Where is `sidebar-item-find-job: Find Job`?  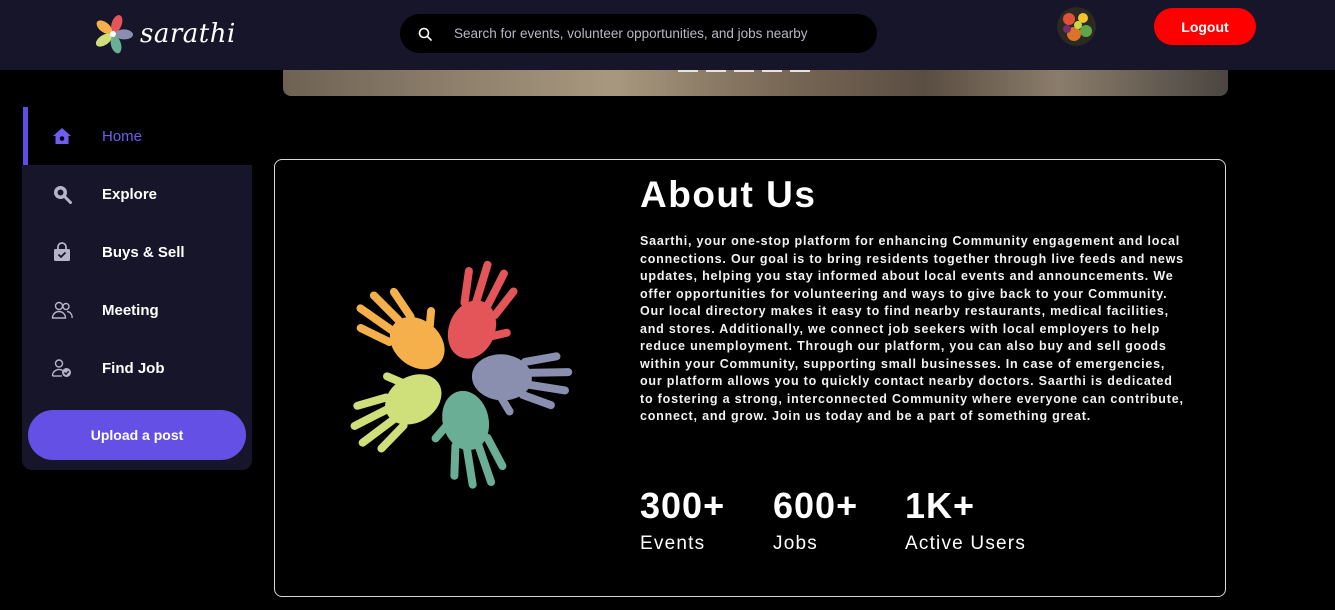
sidebar-item-find-job: Find Job is located at coordinates (137, 368).